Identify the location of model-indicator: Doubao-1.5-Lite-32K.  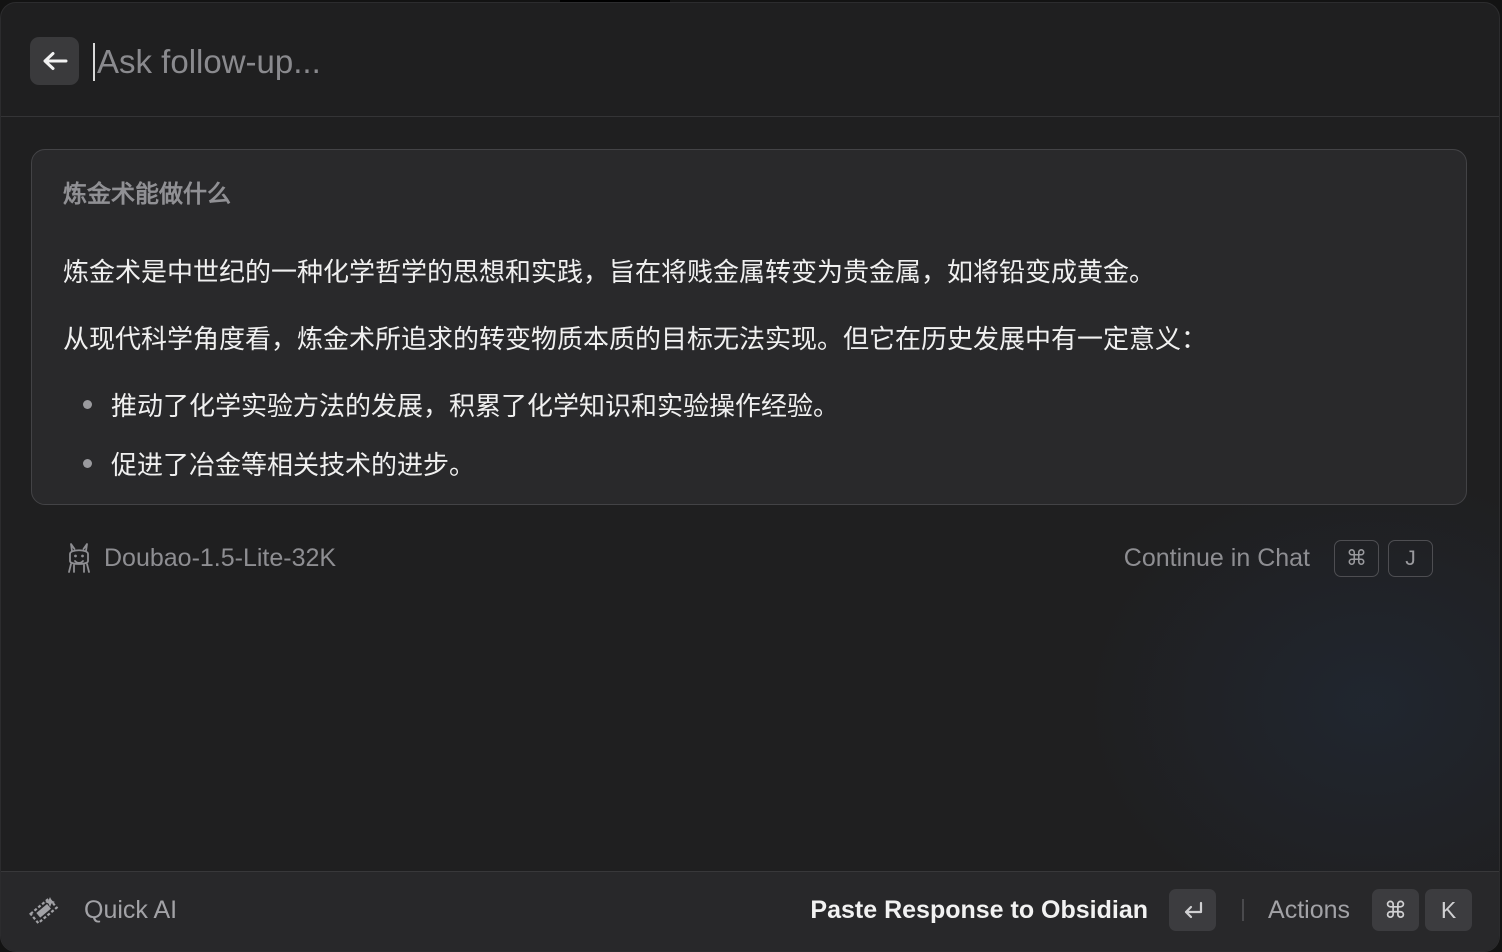
(200, 558).